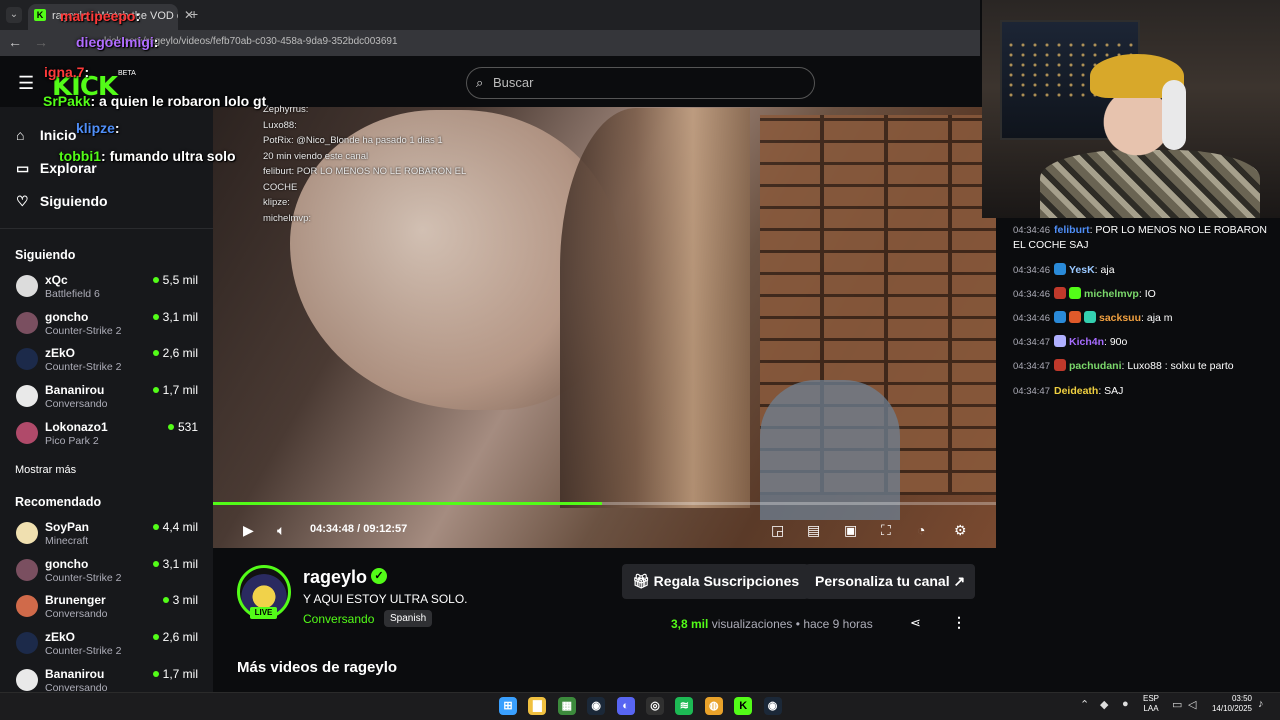 This screenshot has width=1280, height=720. What do you see at coordinates (332, 529) in the screenshot?
I see `time-current: 04:34:48` at bounding box center [332, 529].